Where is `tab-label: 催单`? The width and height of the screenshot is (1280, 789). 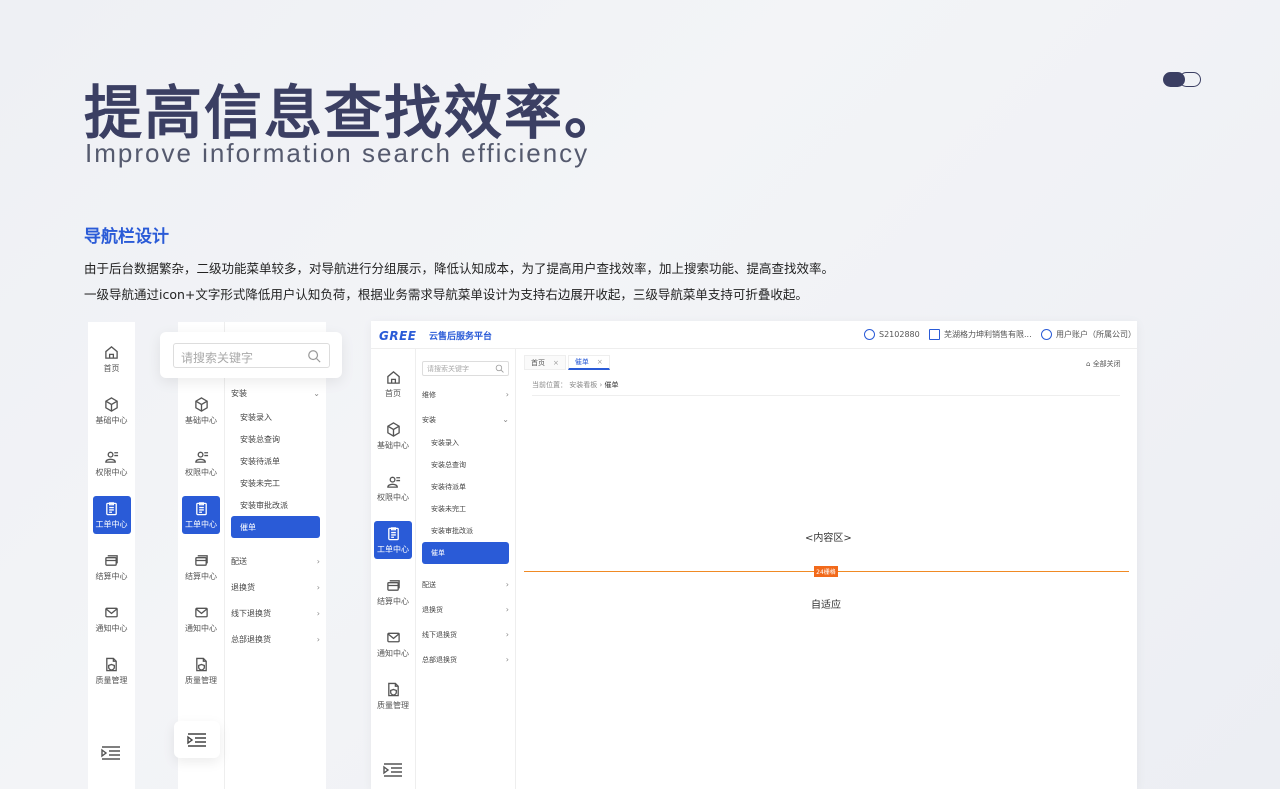
tab-label: 催单 is located at coordinates (581, 362).